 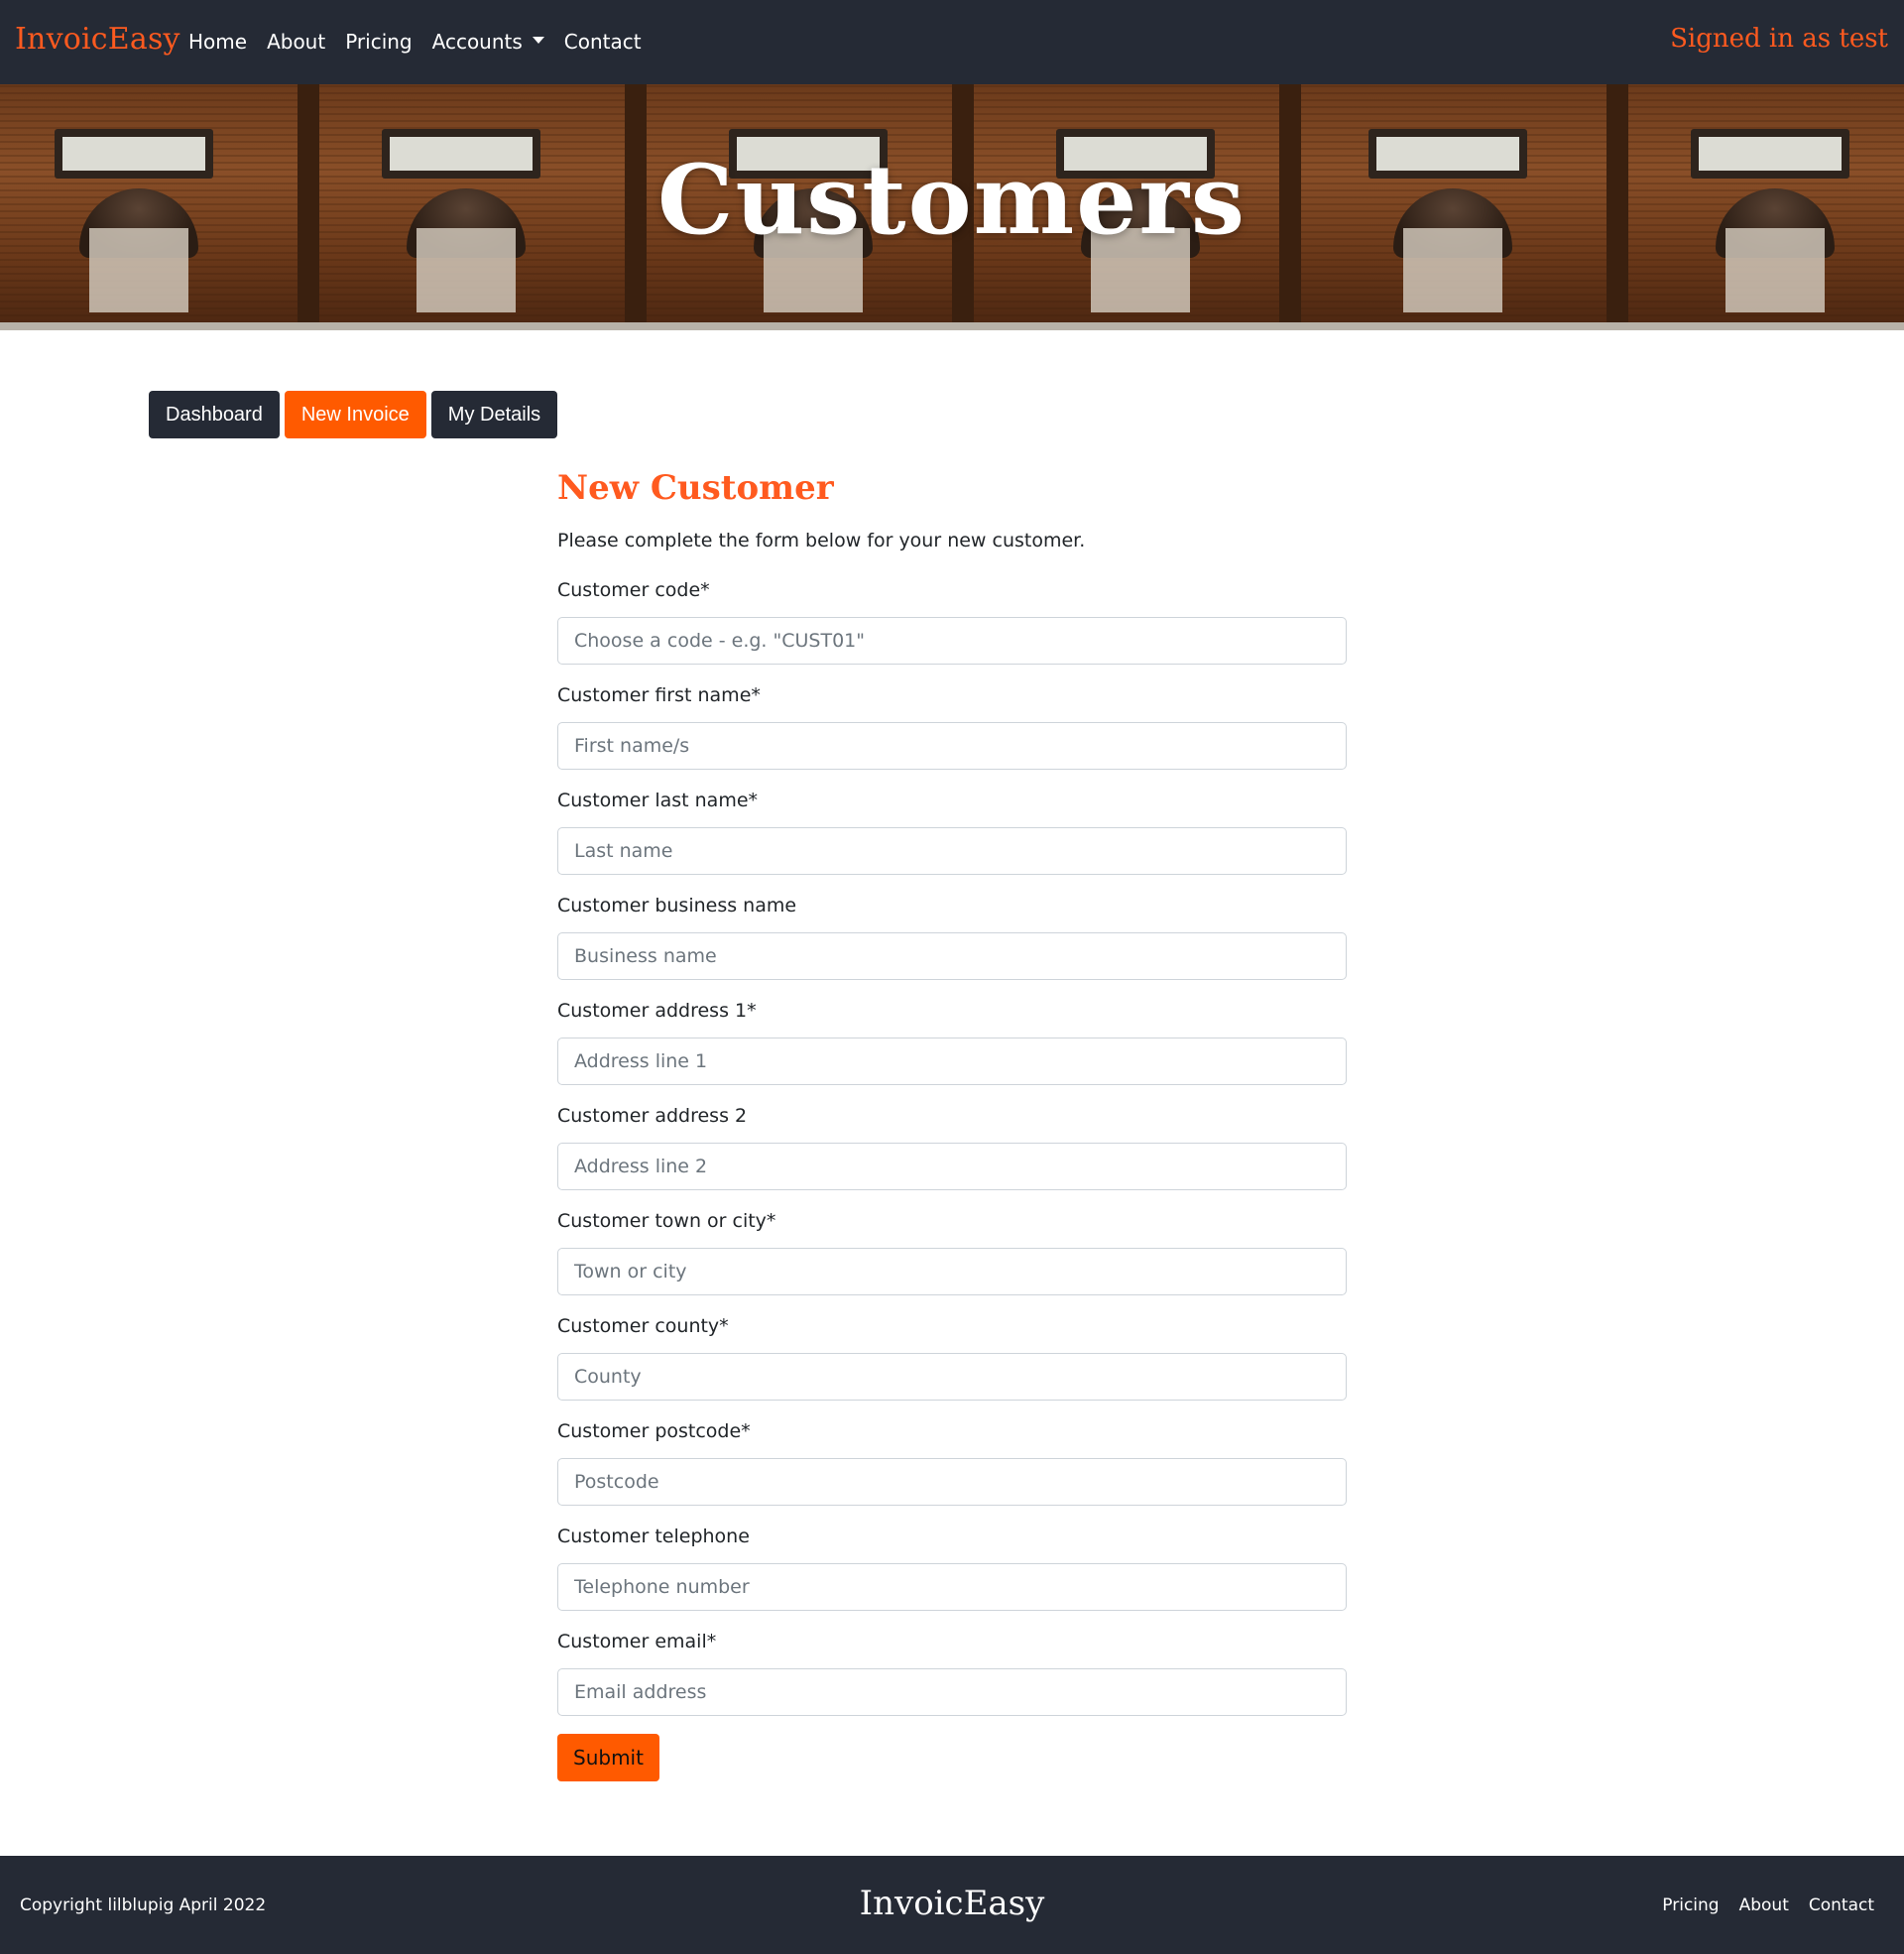 I want to click on address-2-input, so click(x=952, y=1166).